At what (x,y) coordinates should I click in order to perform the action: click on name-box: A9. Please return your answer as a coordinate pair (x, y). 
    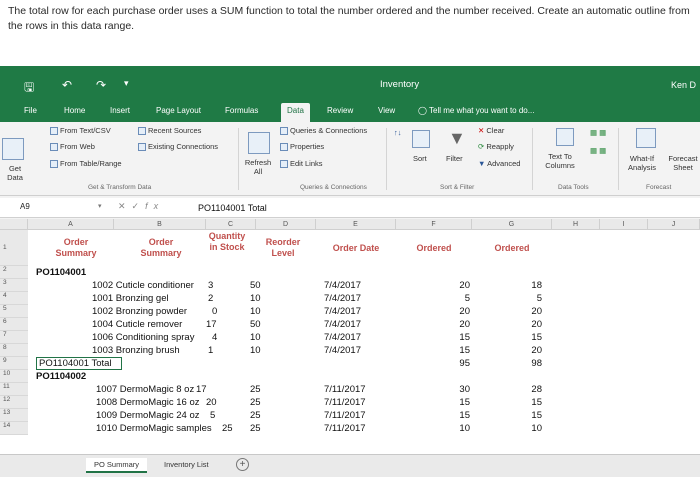
    Looking at the image, I should click on (54, 206).